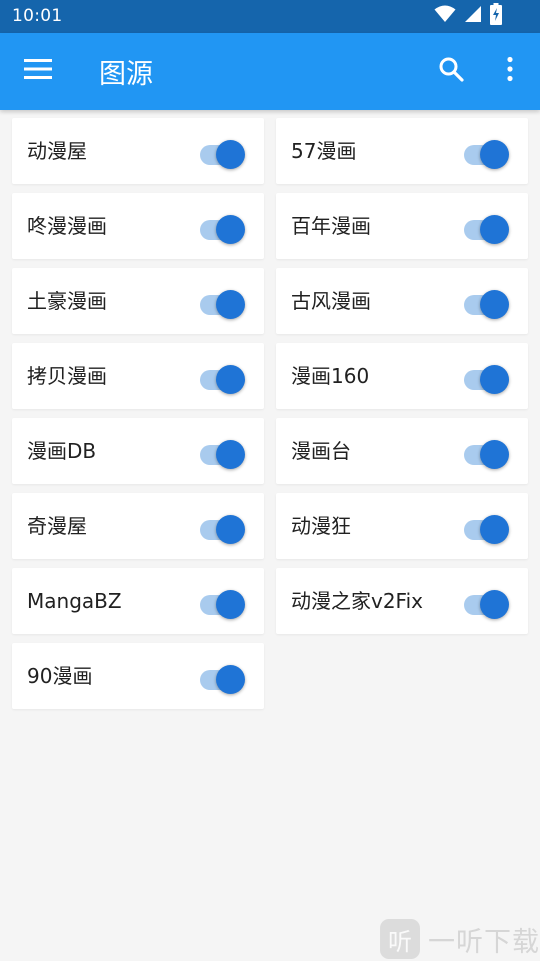 This screenshot has height=961, width=540. What do you see at coordinates (62, 451) in the screenshot?
I see `source-name: 漫画DB` at bounding box center [62, 451].